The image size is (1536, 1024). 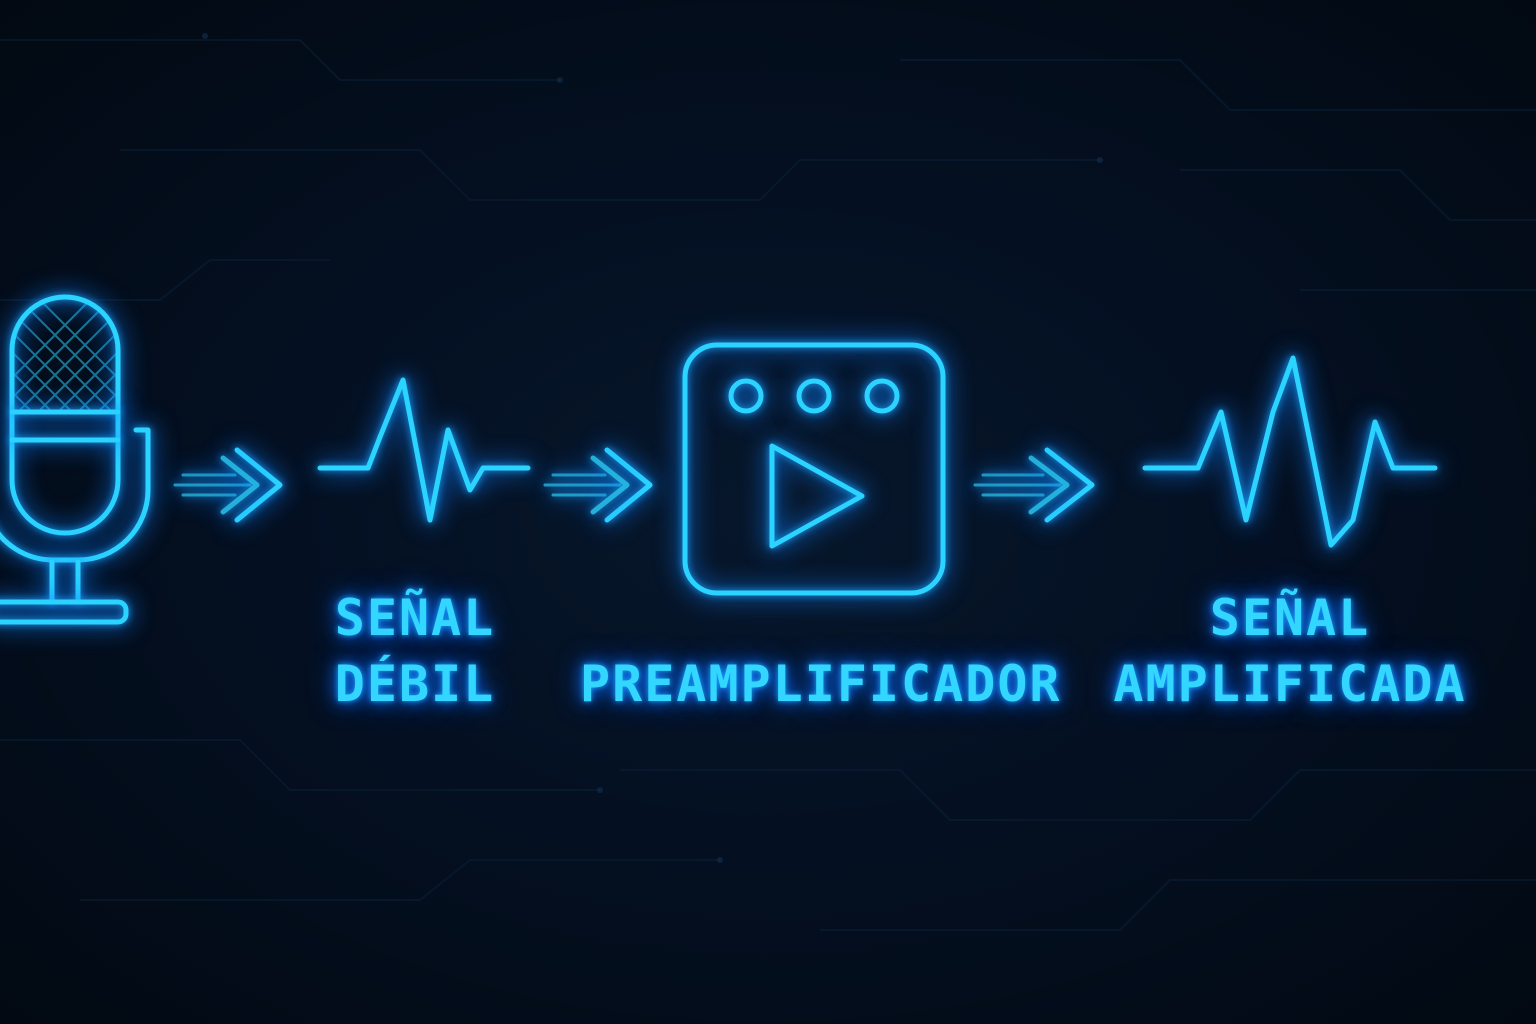 What do you see at coordinates (815, 470) in the screenshot?
I see `preamplifier-play-icon` at bounding box center [815, 470].